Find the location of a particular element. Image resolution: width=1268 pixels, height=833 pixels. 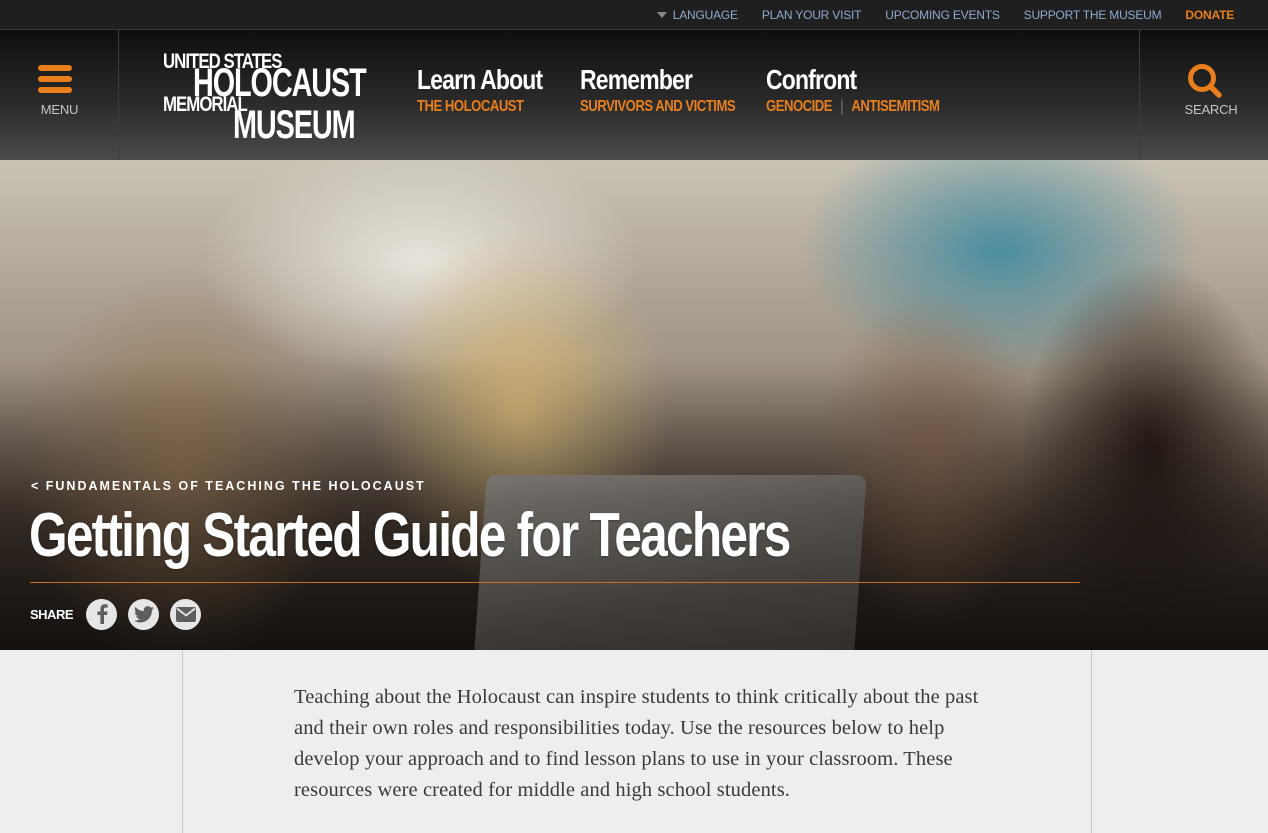

nav-link-survivors-and-victims: SURVIVORS AND VICTIMS is located at coordinates (658, 106).